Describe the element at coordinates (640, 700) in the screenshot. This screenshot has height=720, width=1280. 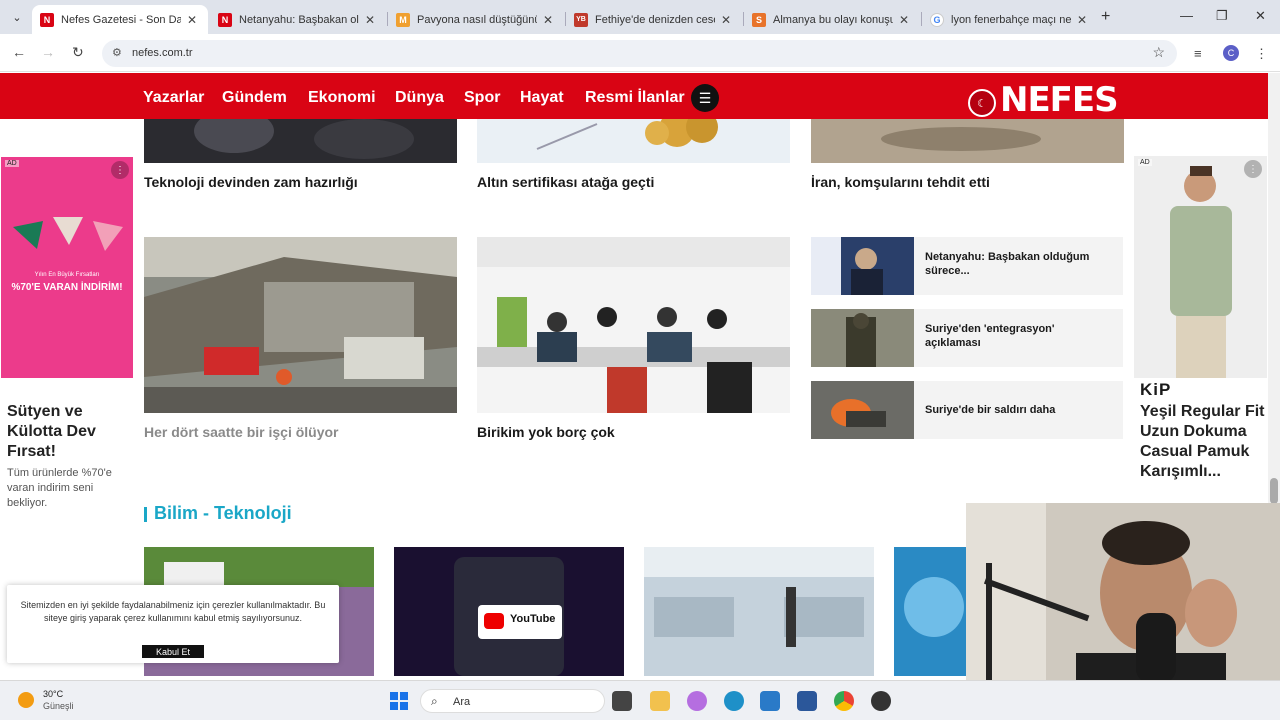
I see `taskbar: 30°C Güneşli ⌕ Ara` at that location.